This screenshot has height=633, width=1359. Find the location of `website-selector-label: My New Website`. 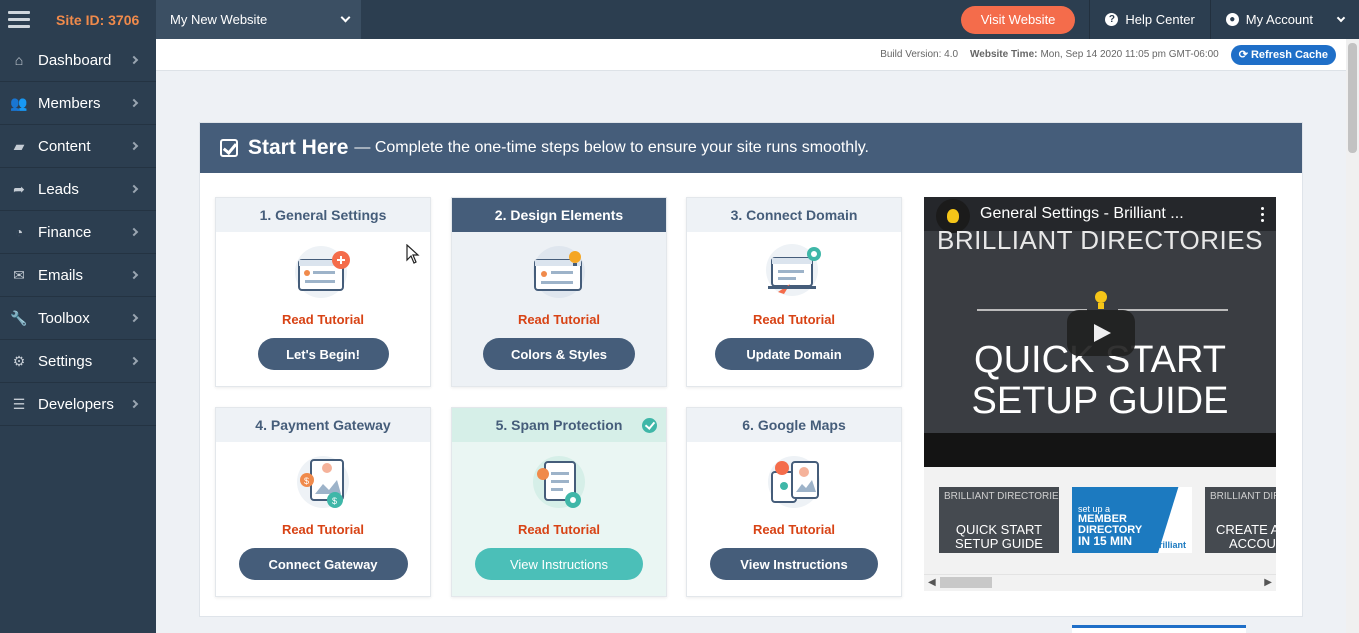

website-selector-label: My New Website is located at coordinates (219, 19).